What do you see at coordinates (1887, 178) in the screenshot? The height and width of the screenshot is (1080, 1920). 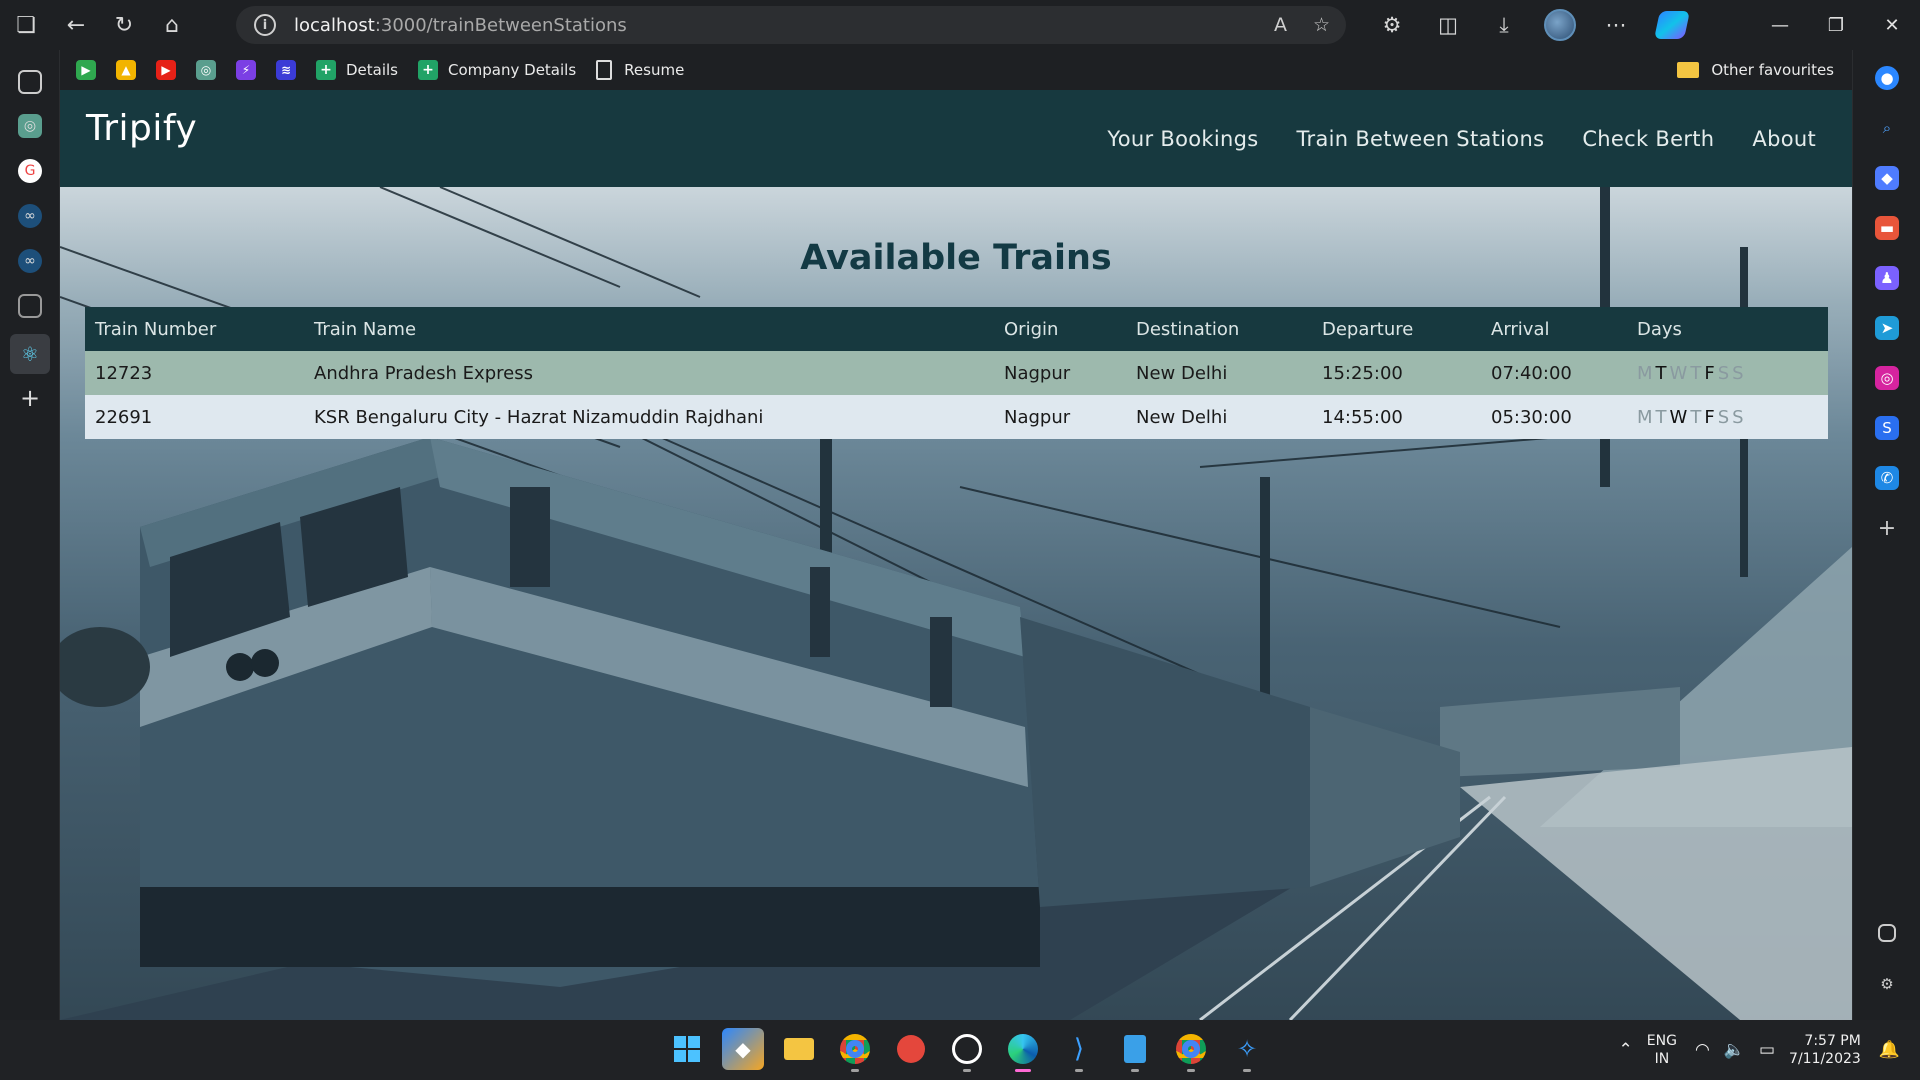 I see `shopping-icon: ◆` at bounding box center [1887, 178].